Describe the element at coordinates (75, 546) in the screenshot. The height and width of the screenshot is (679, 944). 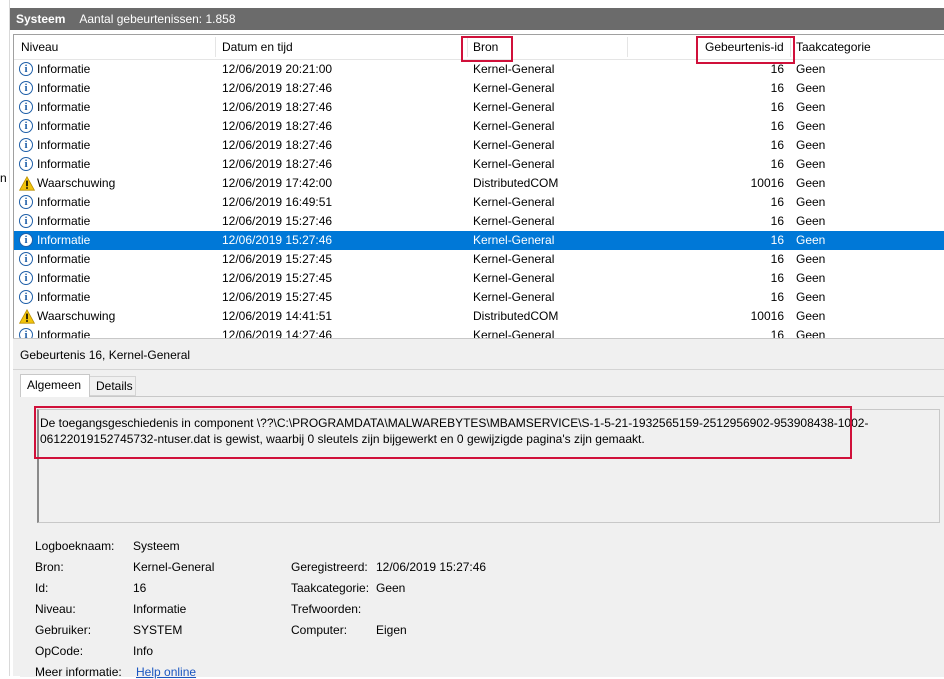
I see `label-log-name: Logboeknaam:` at that location.